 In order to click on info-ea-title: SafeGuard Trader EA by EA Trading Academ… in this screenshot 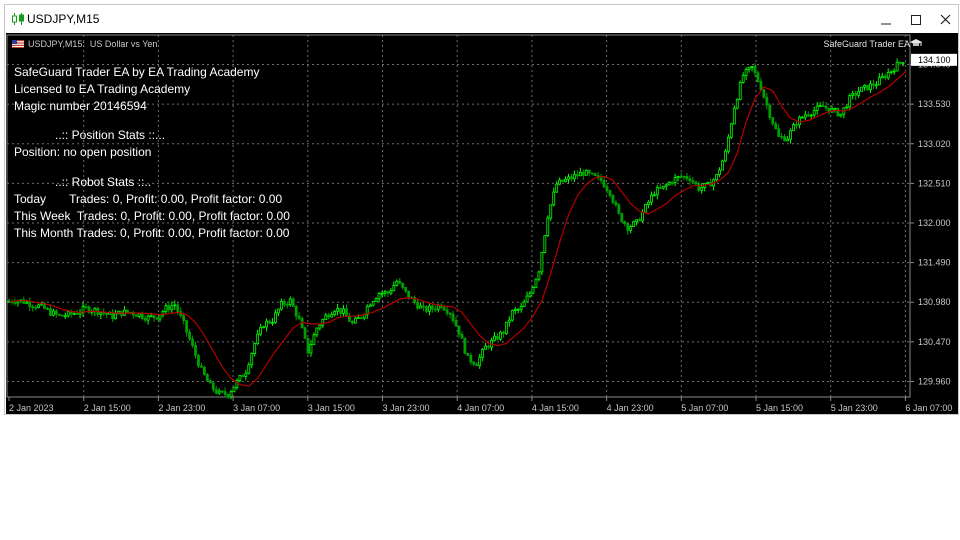, I will do `click(137, 72)`.